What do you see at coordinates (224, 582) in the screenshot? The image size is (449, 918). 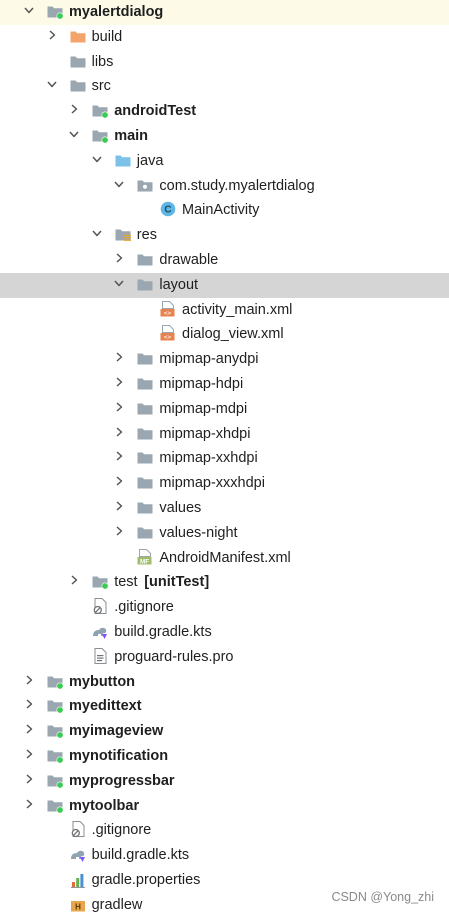 I see `tree-item-test: test [unitTest]` at bounding box center [224, 582].